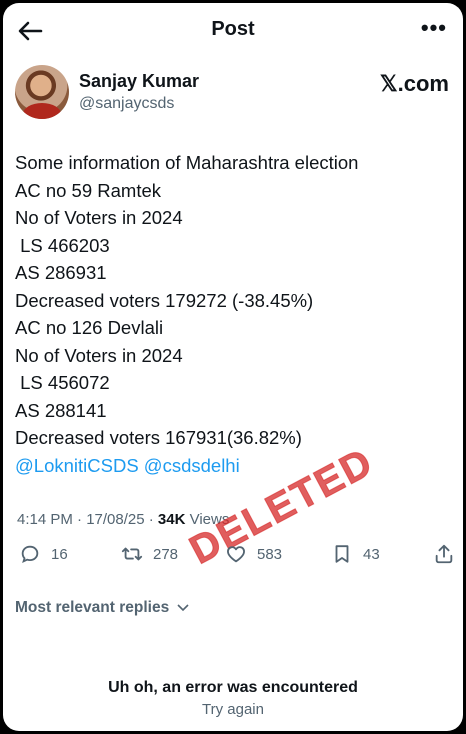 The height and width of the screenshot is (734, 466). What do you see at coordinates (414, 83) in the screenshot?
I see `x-logo: 𝕏.com` at bounding box center [414, 83].